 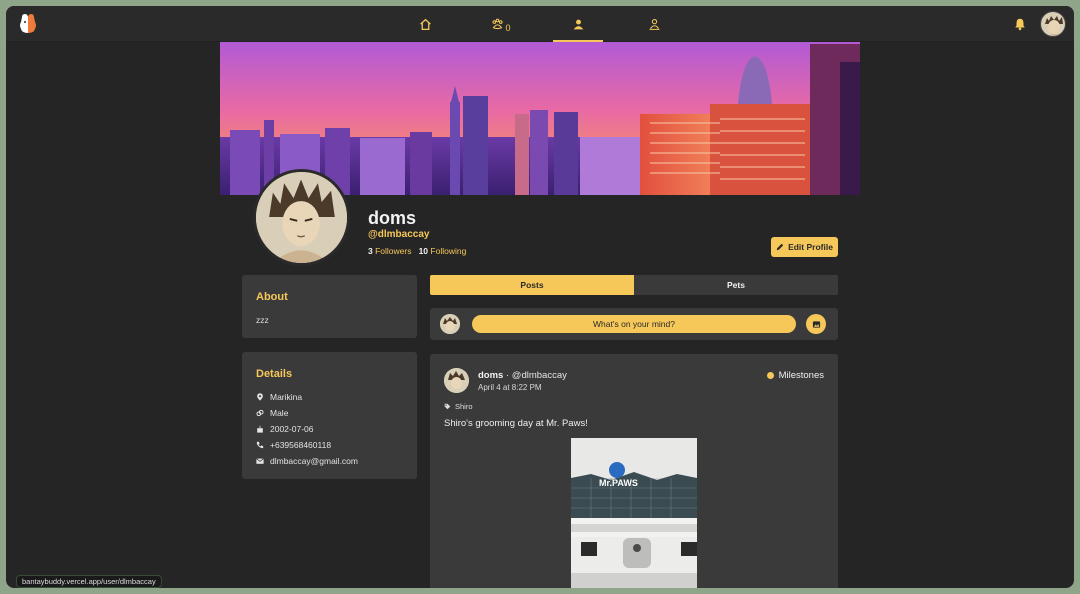 What do you see at coordinates (260, 445) in the screenshot?
I see `phone-icon` at bounding box center [260, 445].